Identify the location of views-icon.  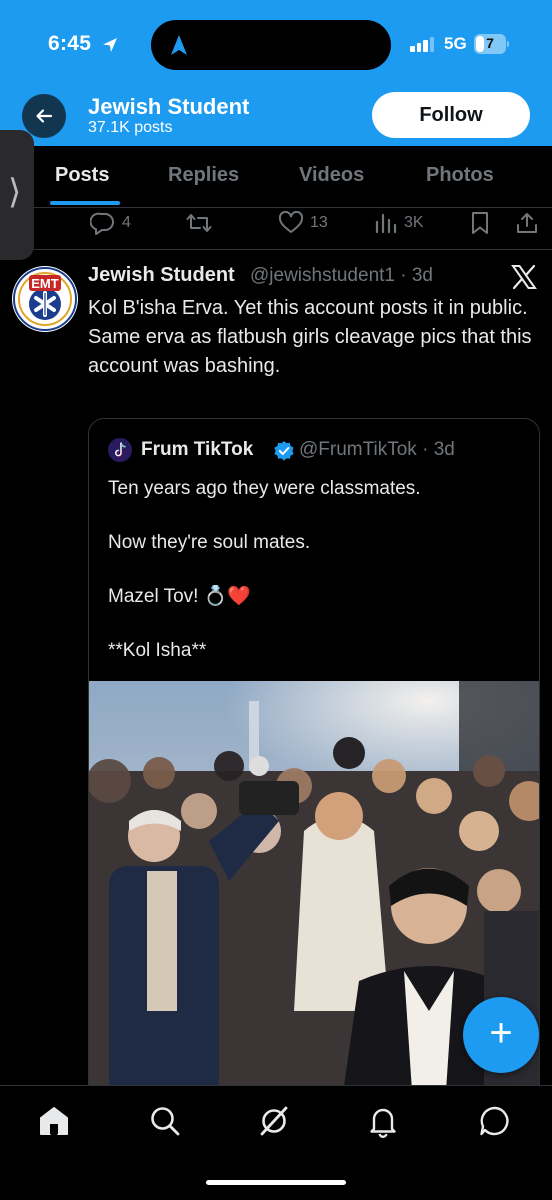
(386, 223).